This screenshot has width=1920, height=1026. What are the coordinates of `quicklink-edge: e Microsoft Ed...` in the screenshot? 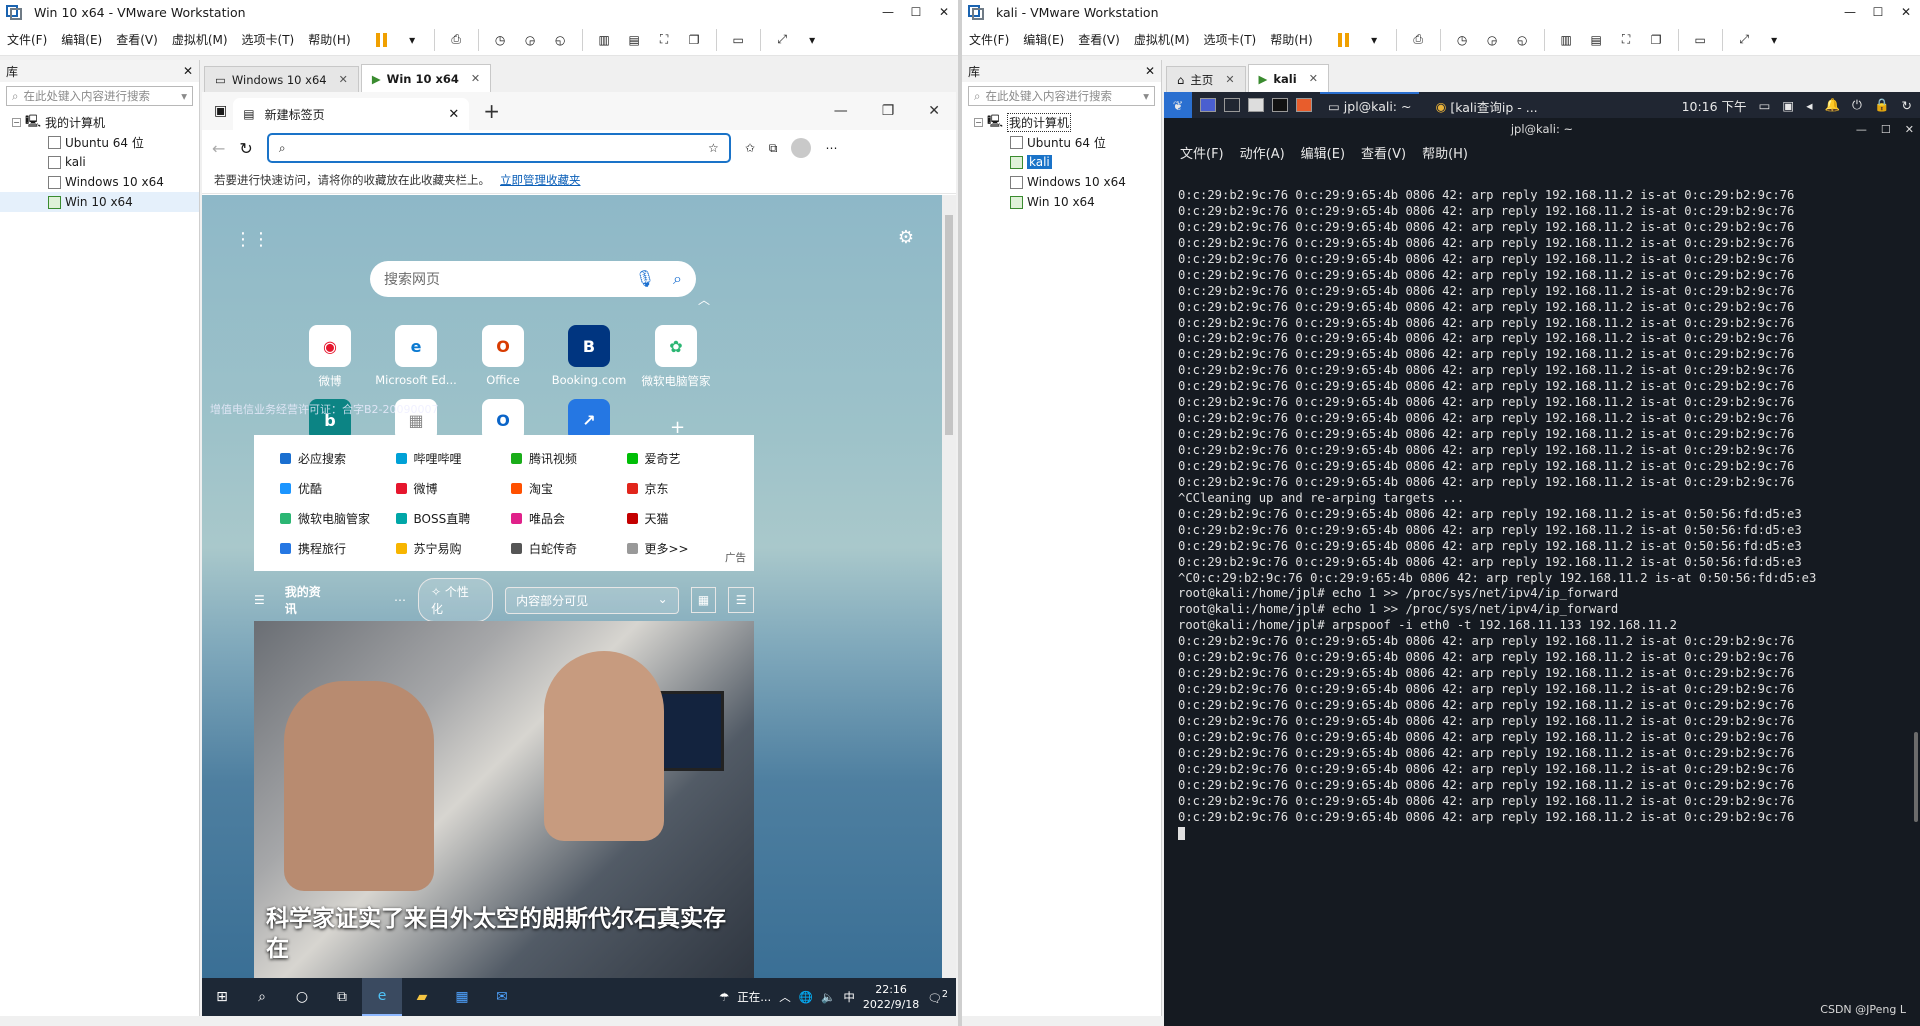 It's located at (416, 356).